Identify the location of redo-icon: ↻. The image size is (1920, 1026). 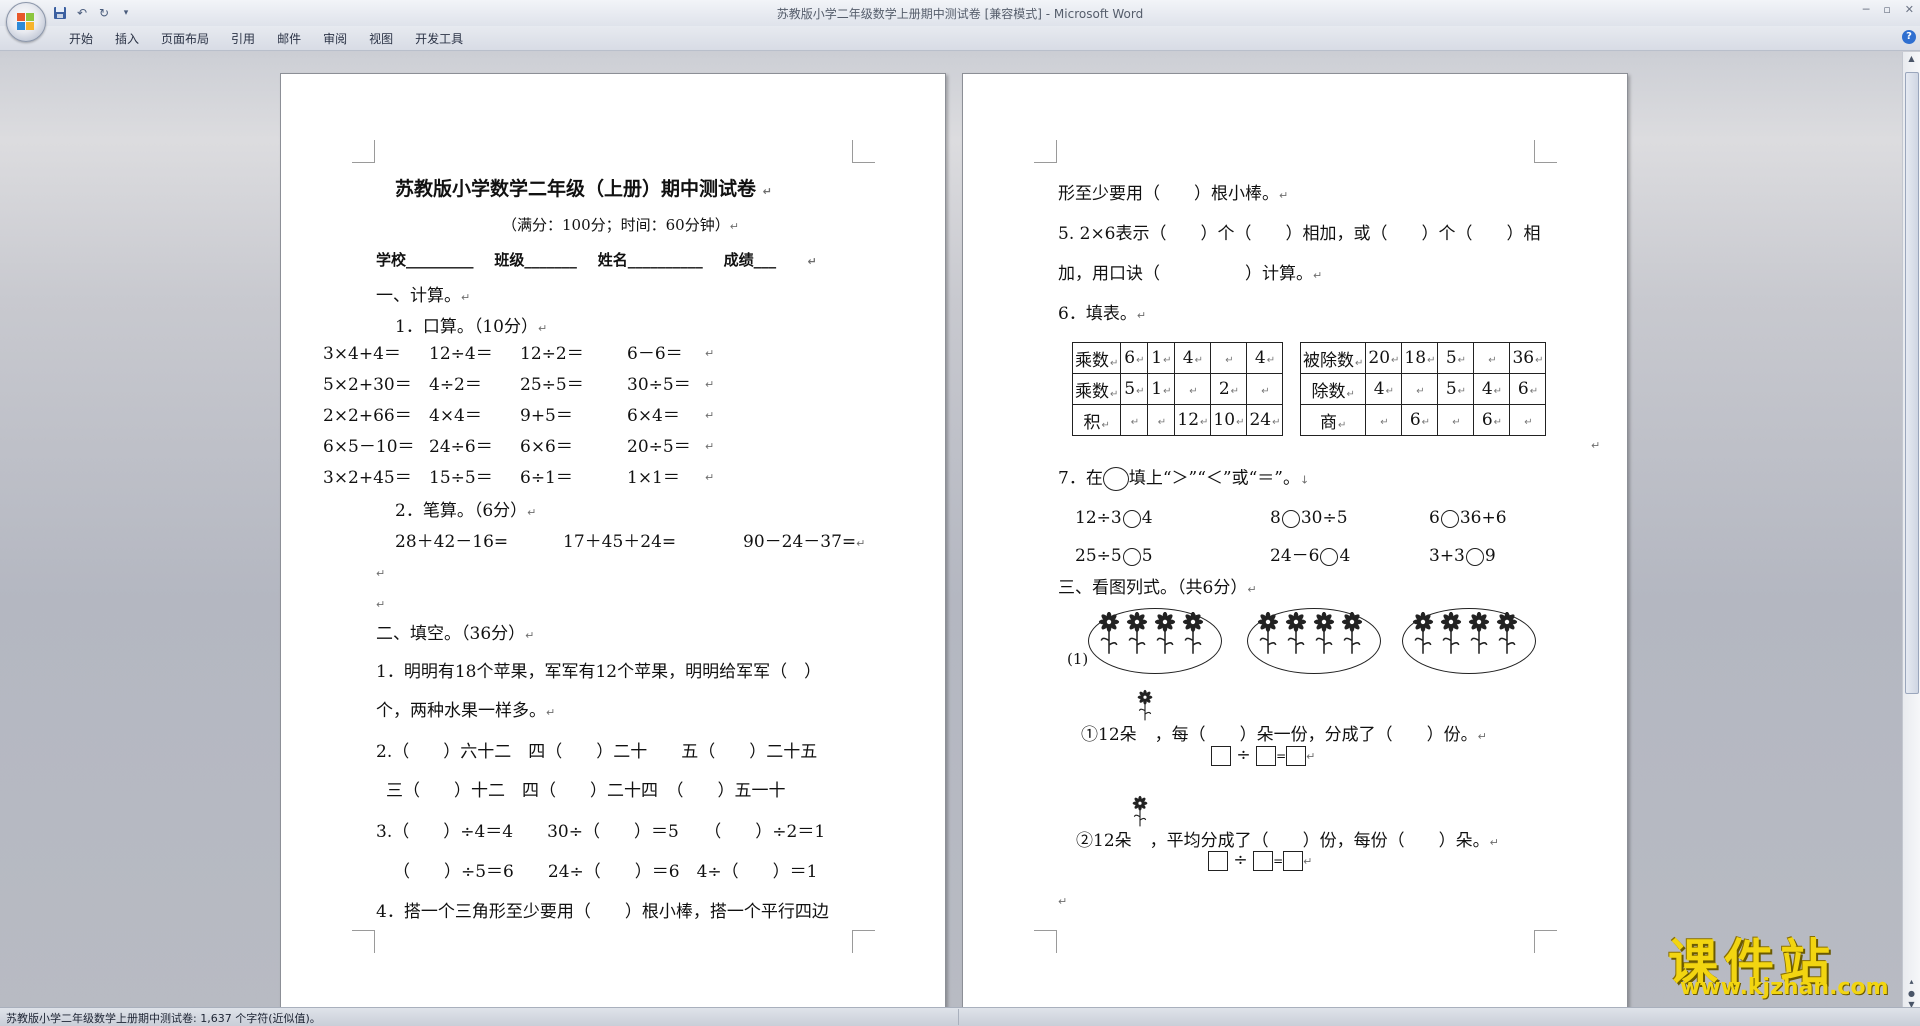
(104, 13).